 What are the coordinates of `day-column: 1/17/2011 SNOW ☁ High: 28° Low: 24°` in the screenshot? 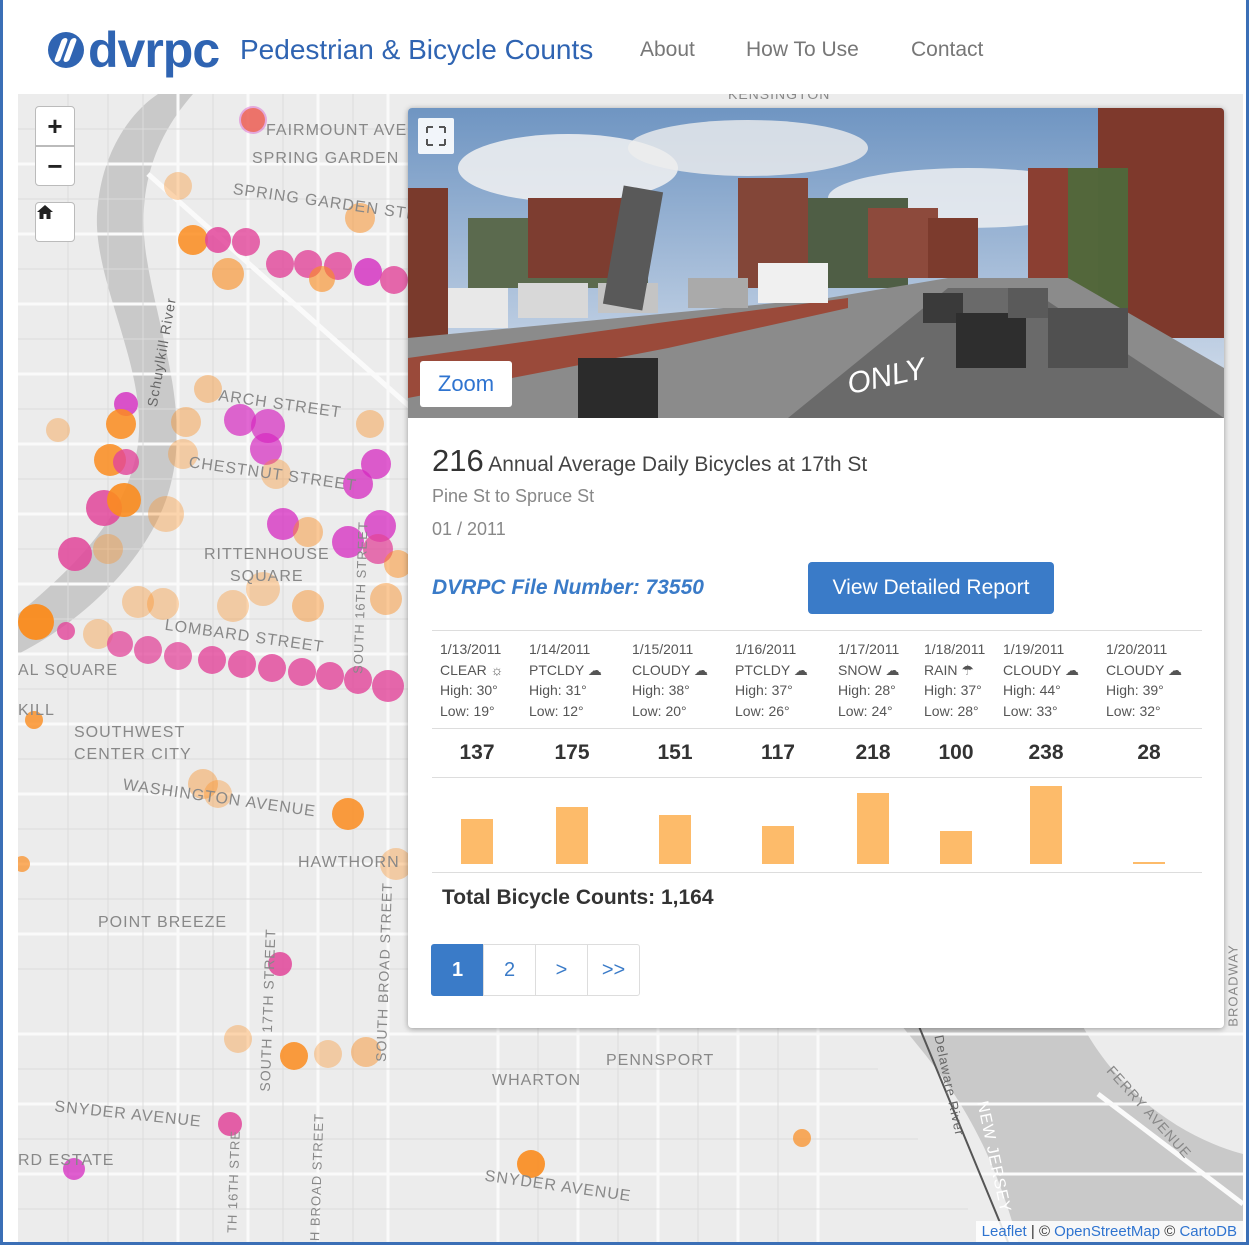 It's located at (868, 680).